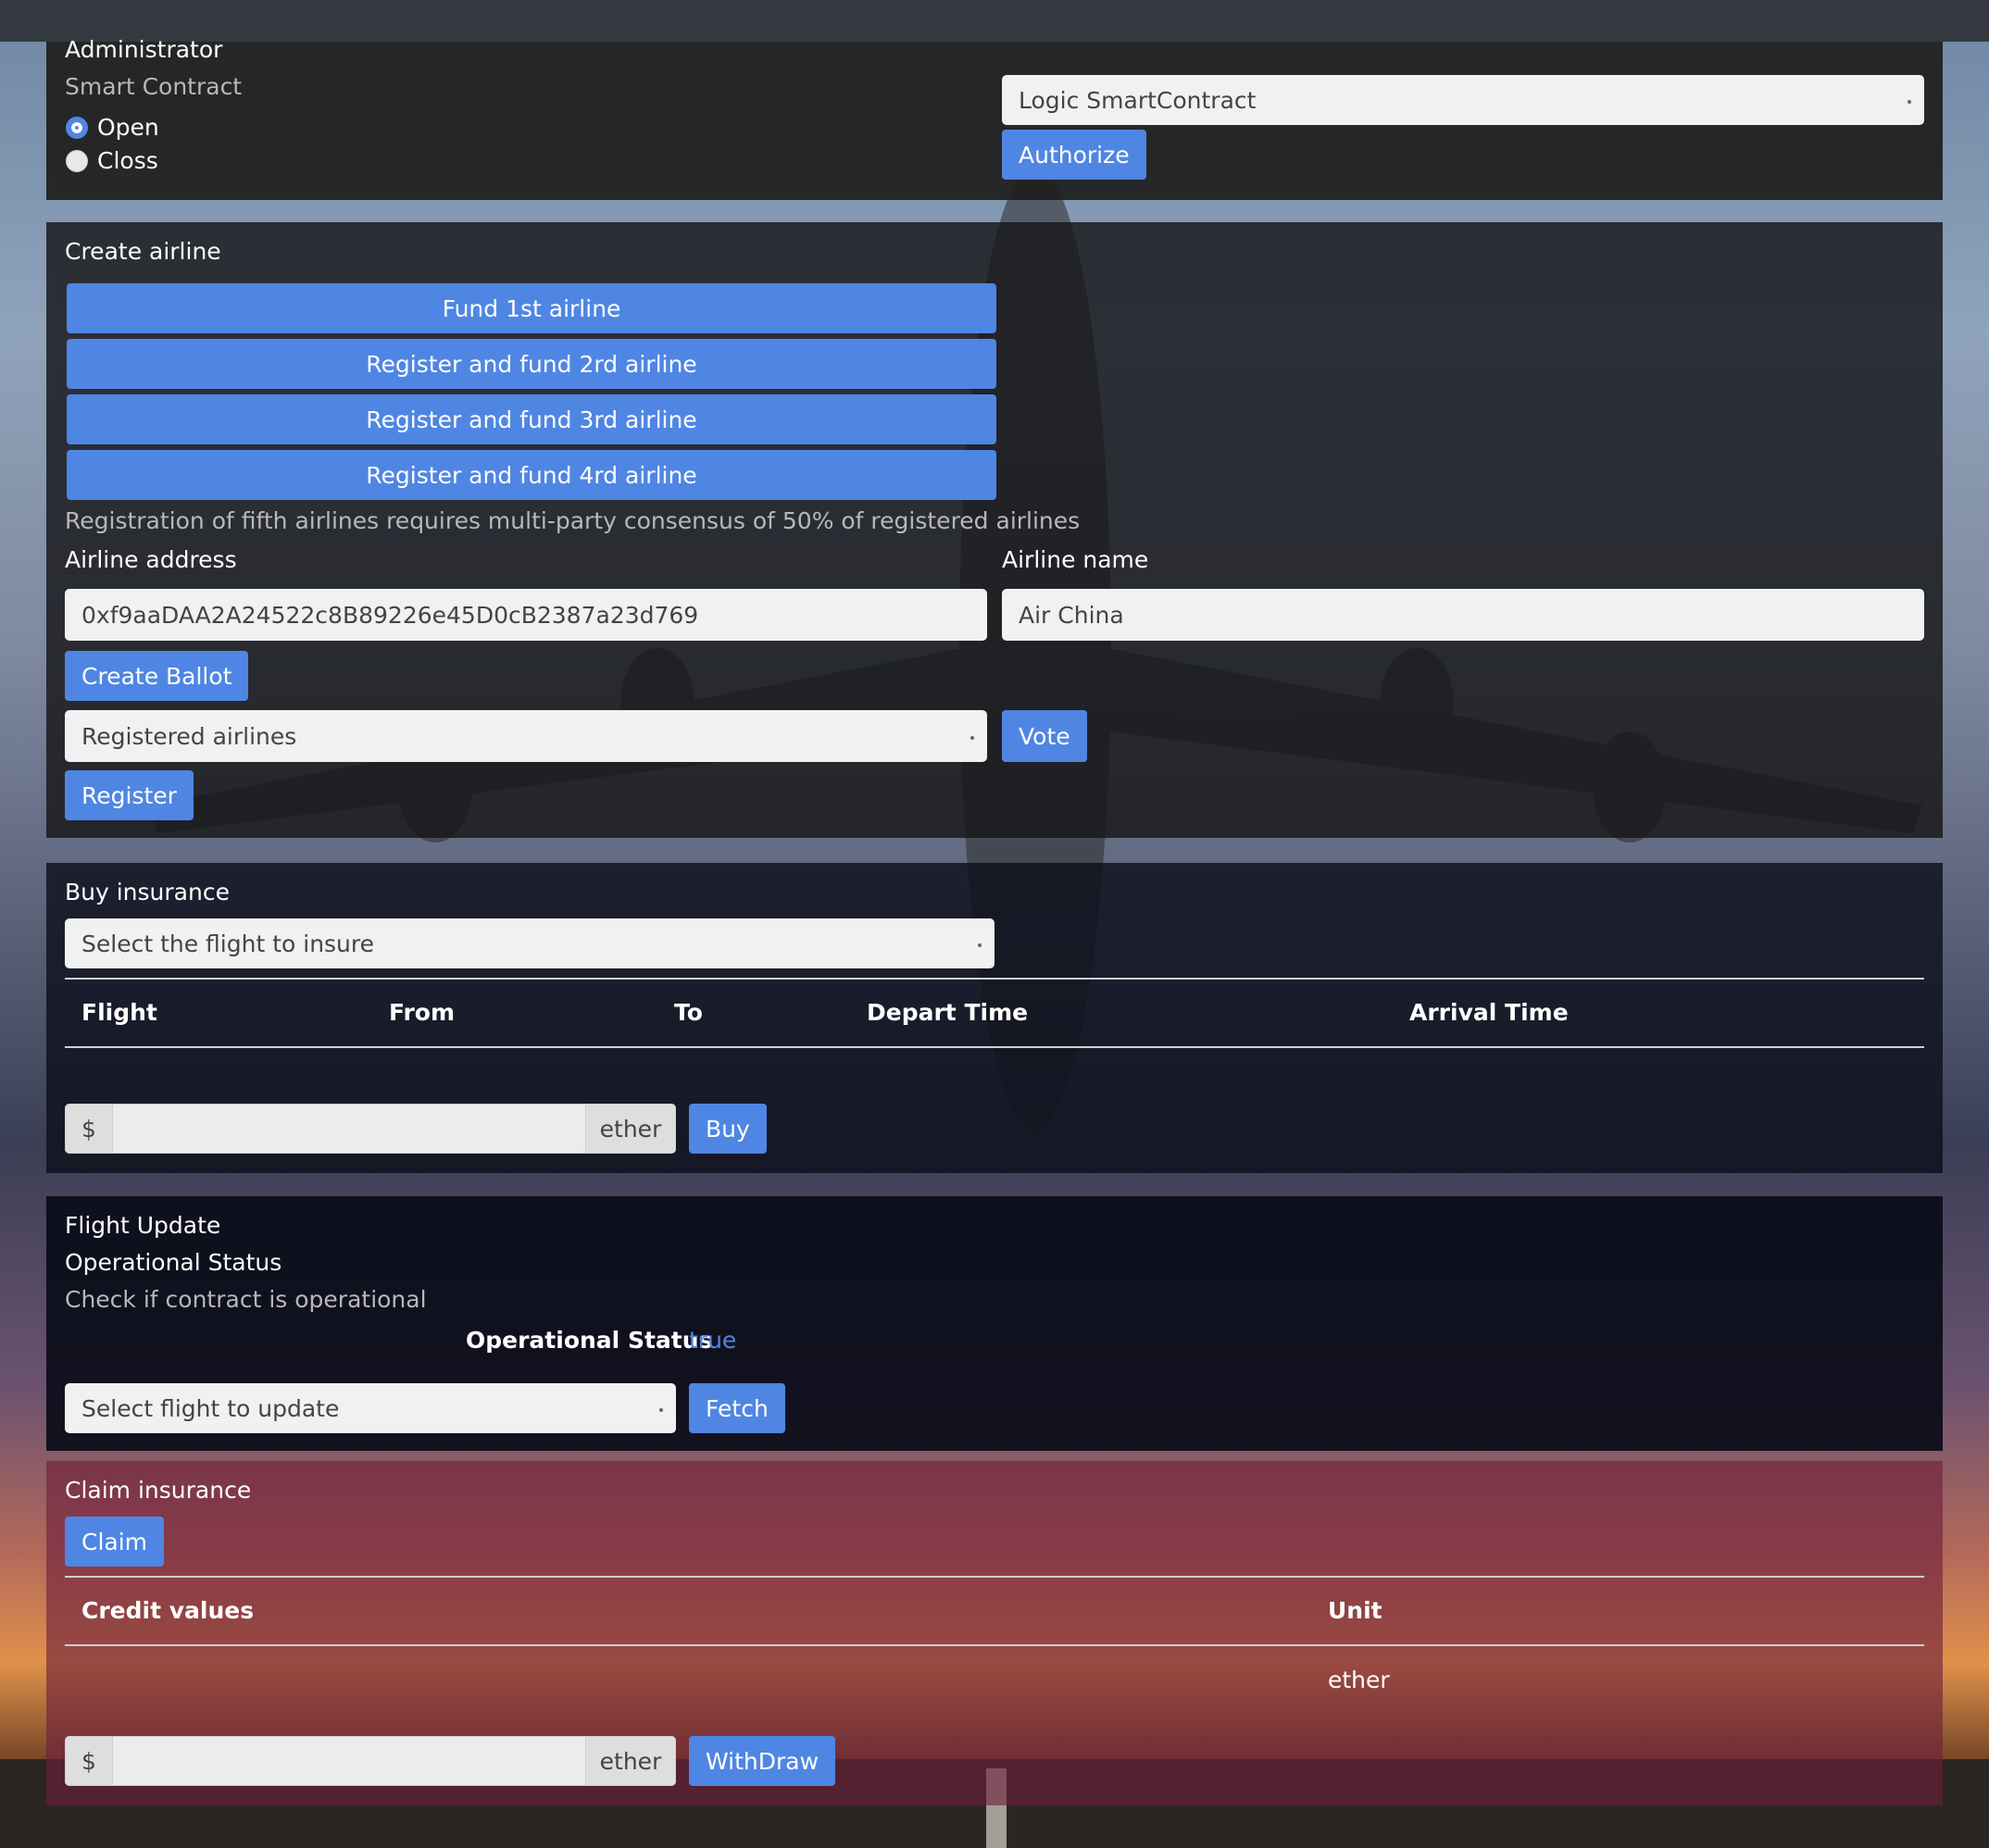 Image resolution: width=1989 pixels, height=1848 pixels. I want to click on column-header-to: To, so click(688, 1012).